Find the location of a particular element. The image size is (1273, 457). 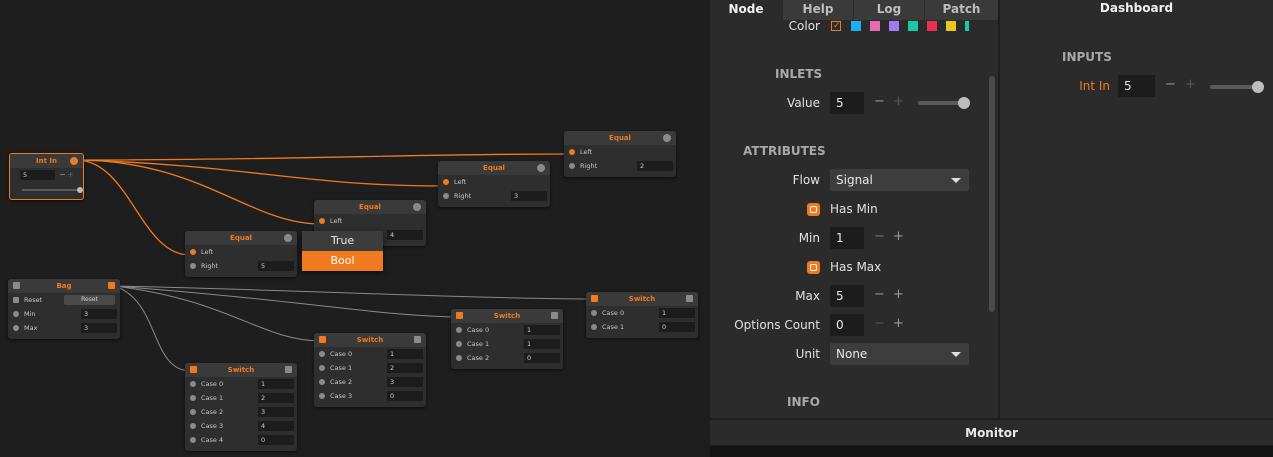

inlet-value-field: 2 is located at coordinates (655, 166).